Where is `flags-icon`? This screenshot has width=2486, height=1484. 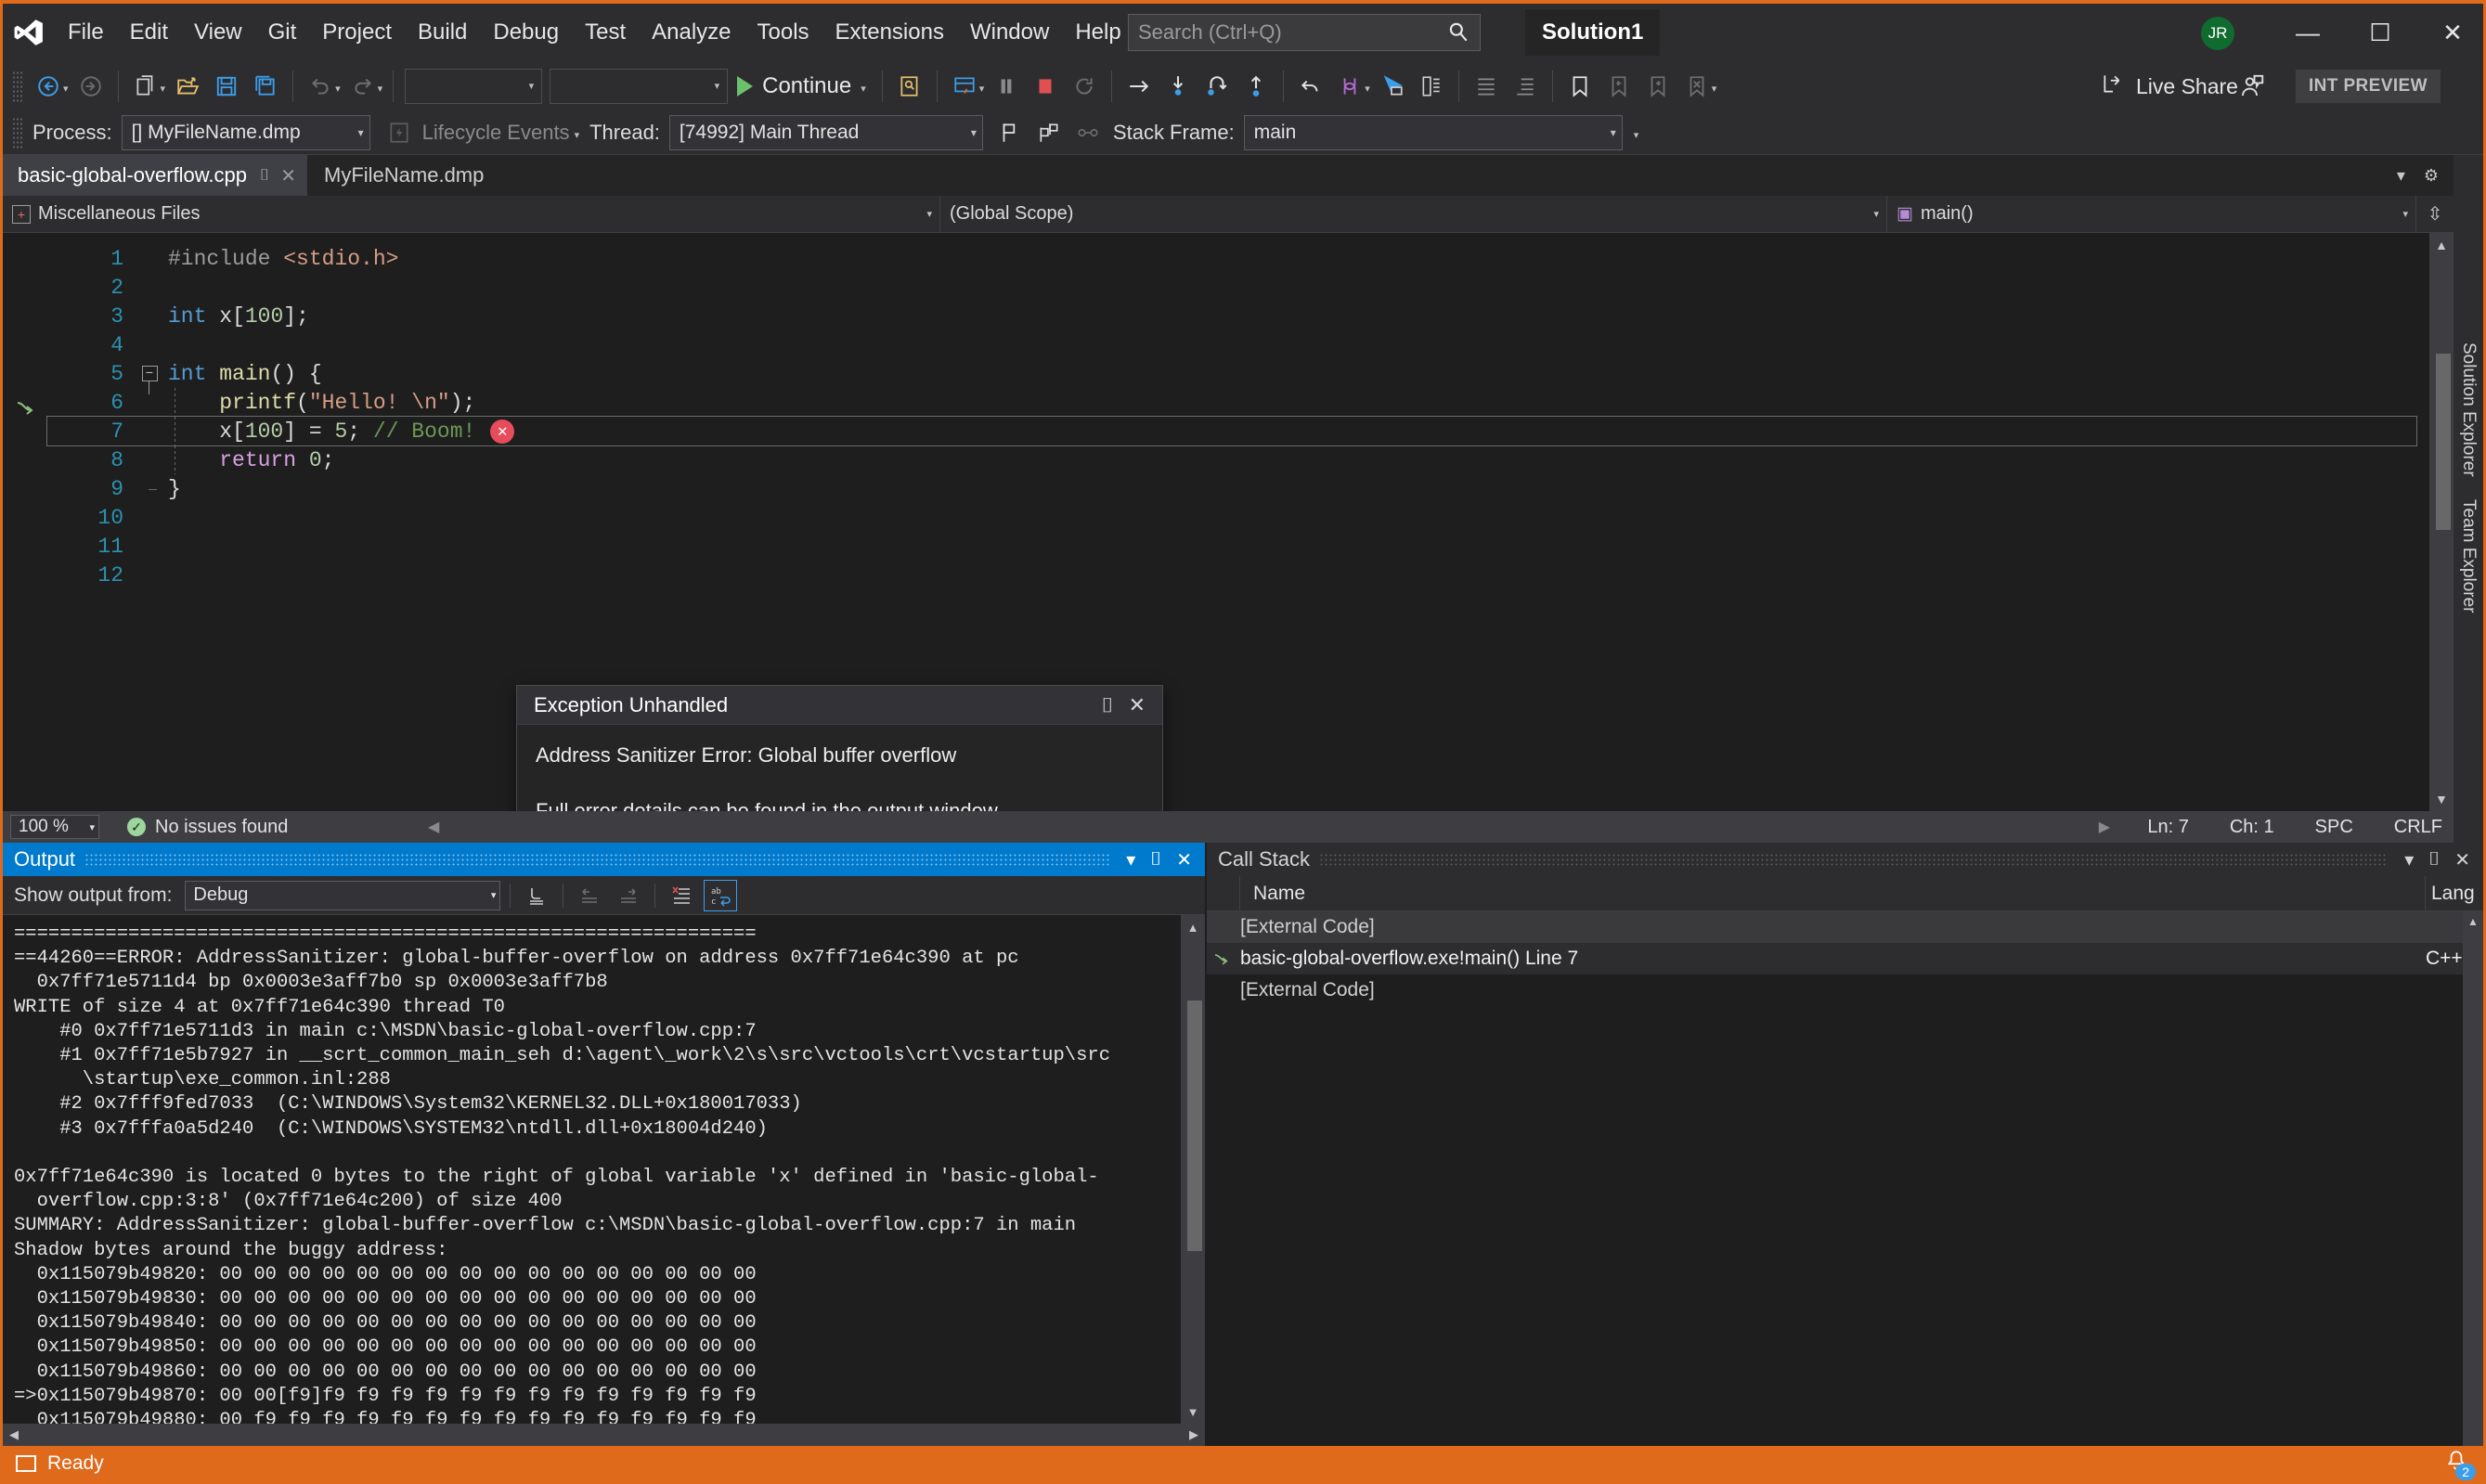
flags-icon is located at coordinates (1048, 133).